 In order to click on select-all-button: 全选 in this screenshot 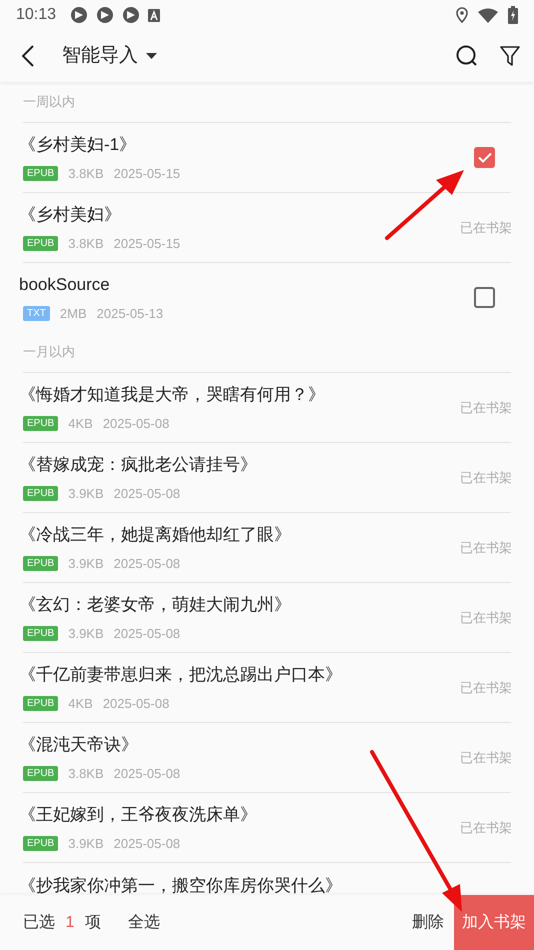, I will do `click(144, 922)`.